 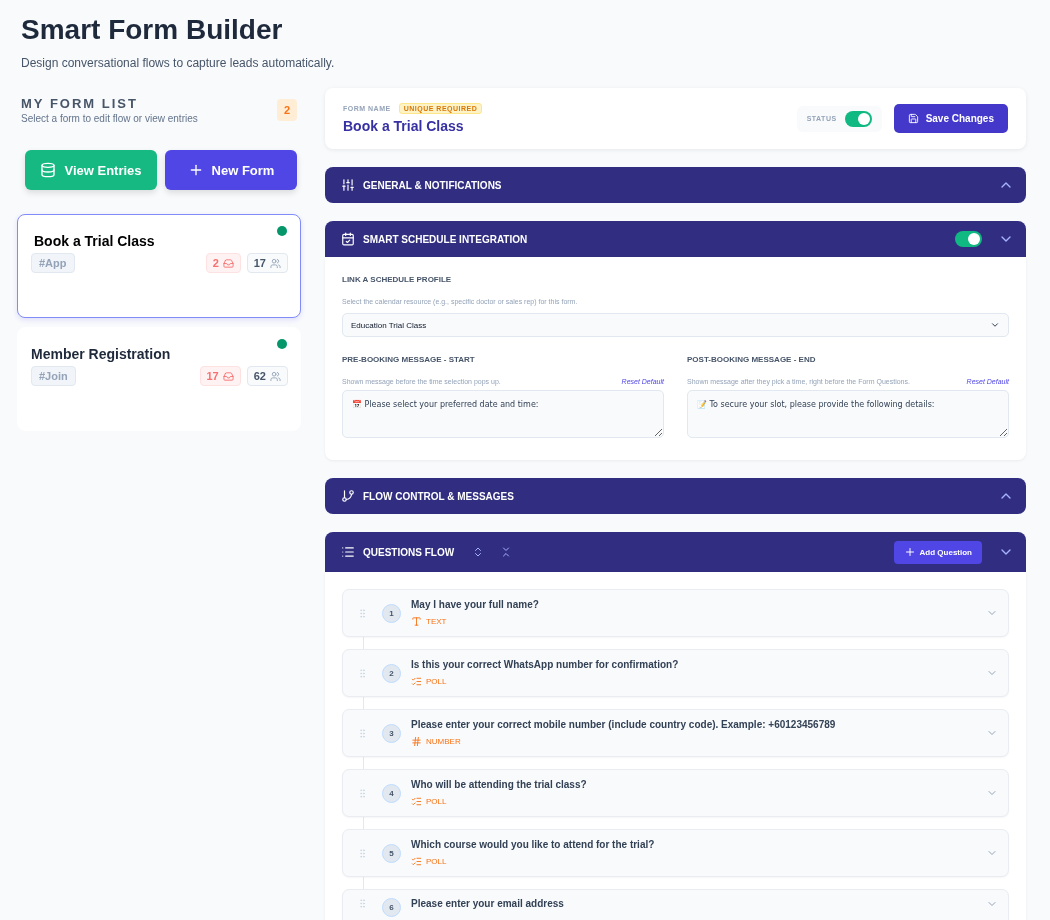 What do you see at coordinates (391, 673) in the screenshot?
I see `question-number: 2` at bounding box center [391, 673].